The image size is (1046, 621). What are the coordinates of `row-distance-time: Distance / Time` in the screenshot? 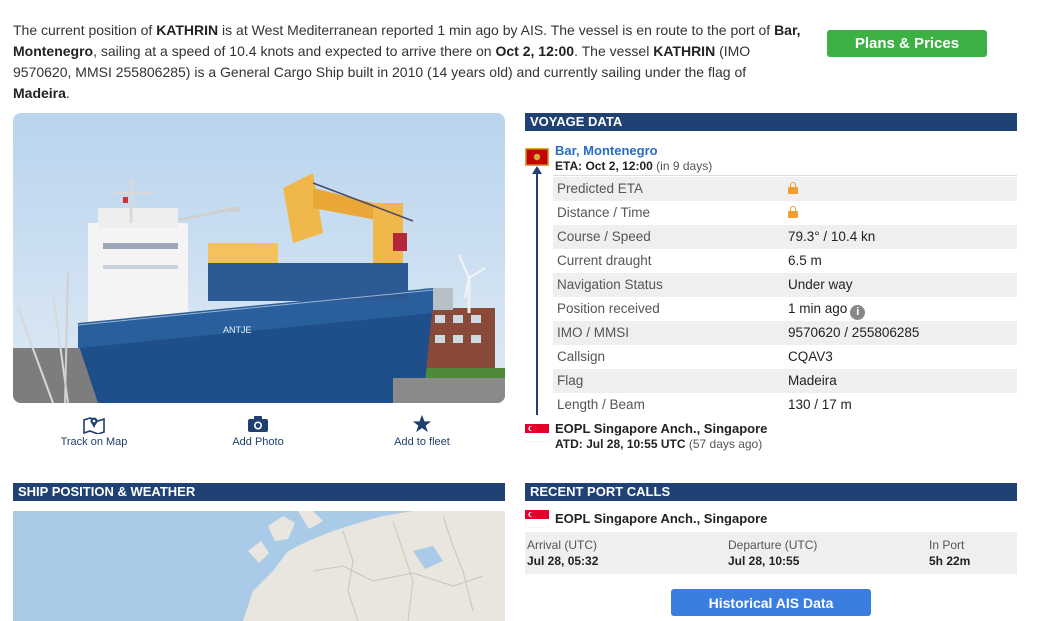 It's located at (785, 213).